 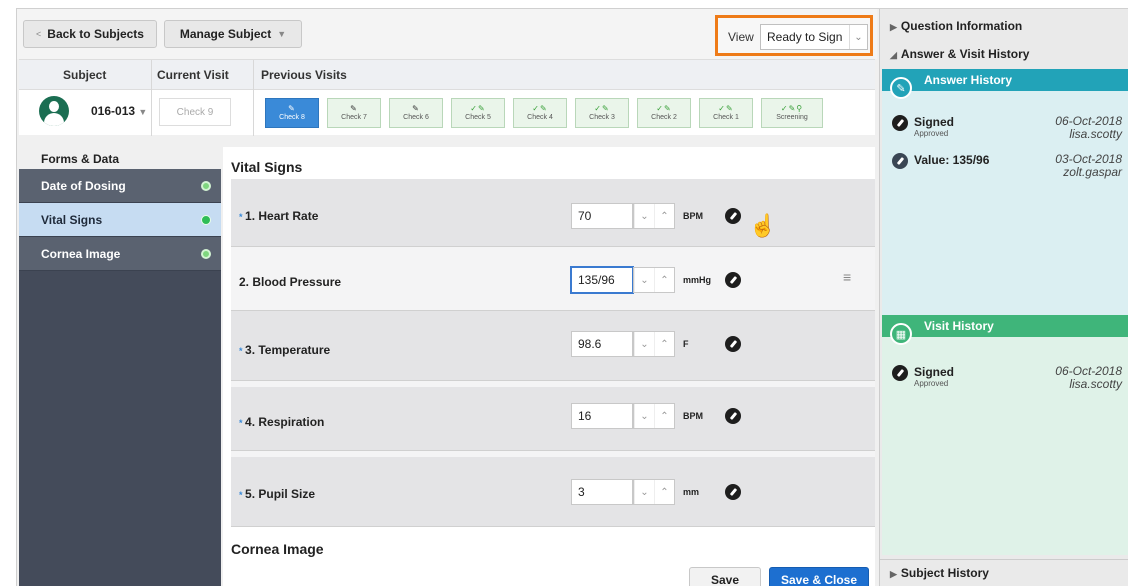 I want to click on field-label: * 5. Pupil Size, so click(x=277, y=494).